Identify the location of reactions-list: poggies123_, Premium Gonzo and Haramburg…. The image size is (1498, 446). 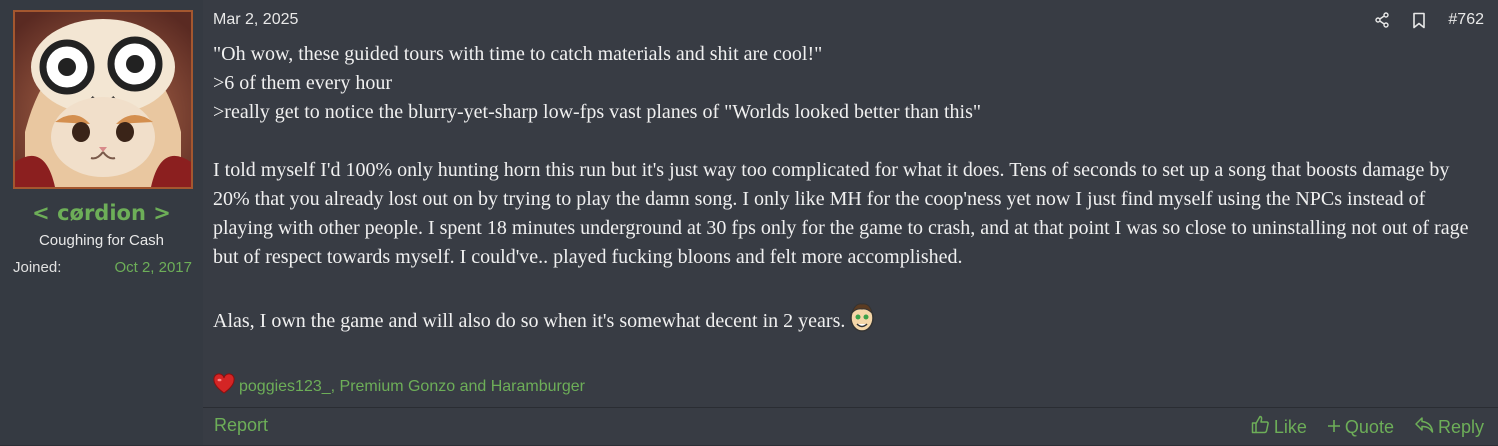
(412, 387).